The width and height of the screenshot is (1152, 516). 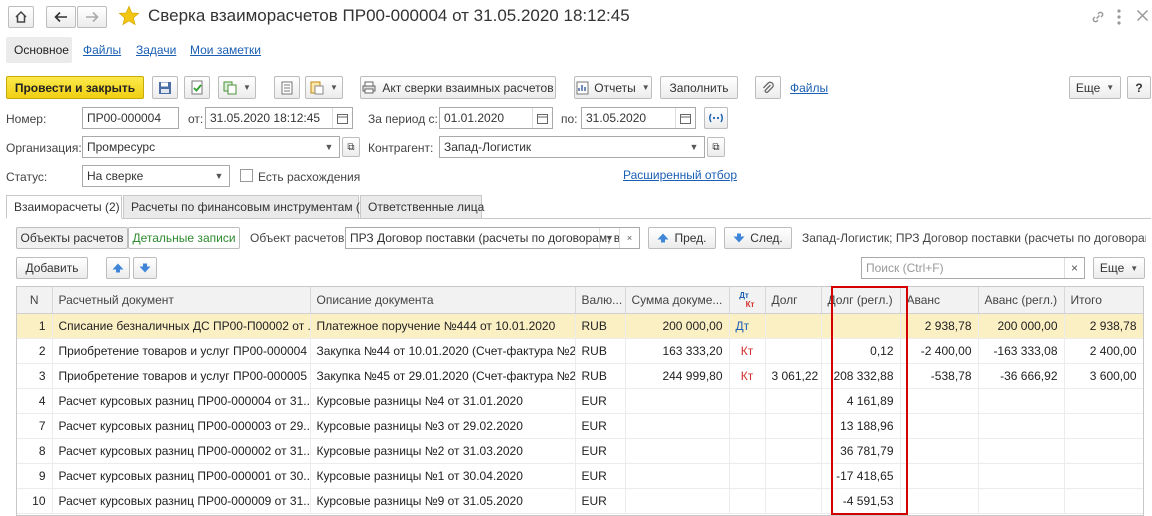 What do you see at coordinates (861, 501) in the screenshot?
I see `cell-debt-reg: -4 591,53` at bounding box center [861, 501].